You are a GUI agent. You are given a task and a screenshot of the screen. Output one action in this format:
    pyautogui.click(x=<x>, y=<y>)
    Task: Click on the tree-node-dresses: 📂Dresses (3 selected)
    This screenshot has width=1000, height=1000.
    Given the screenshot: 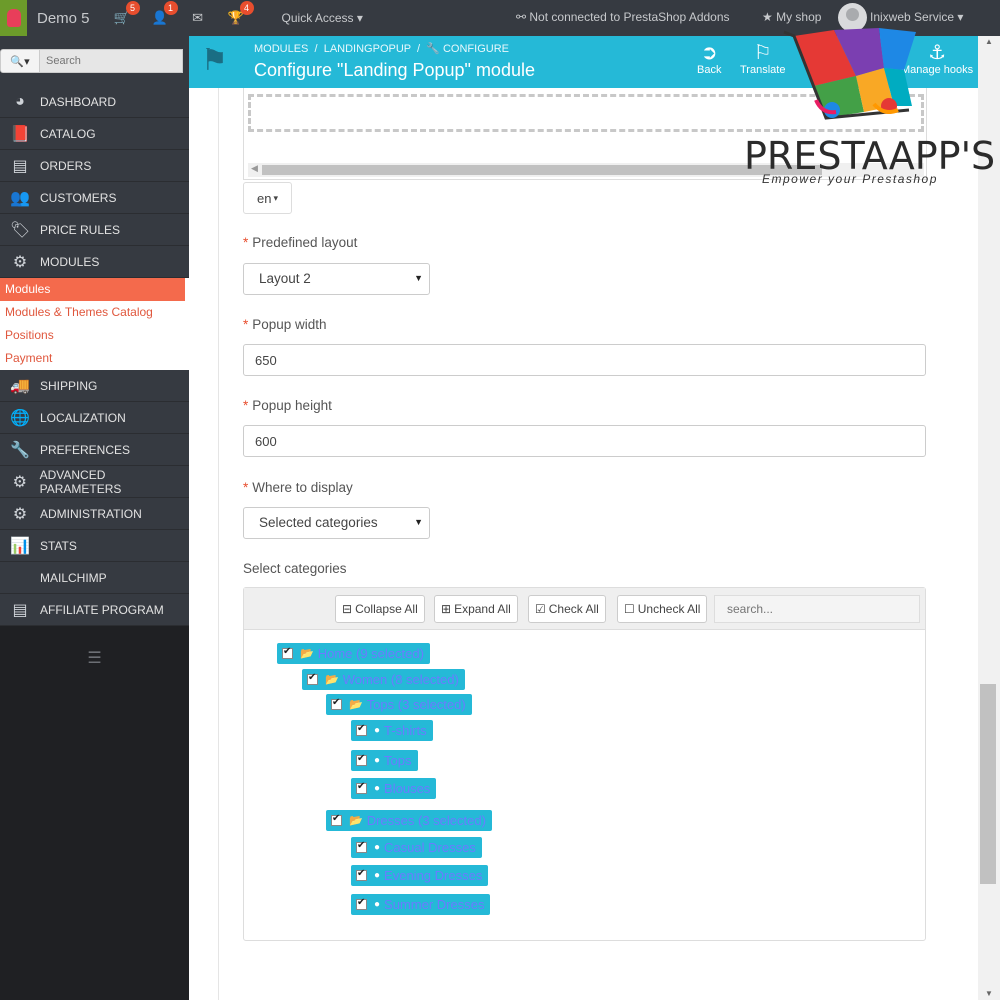 What is the action you would take?
    pyautogui.click(x=409, y=820)
    